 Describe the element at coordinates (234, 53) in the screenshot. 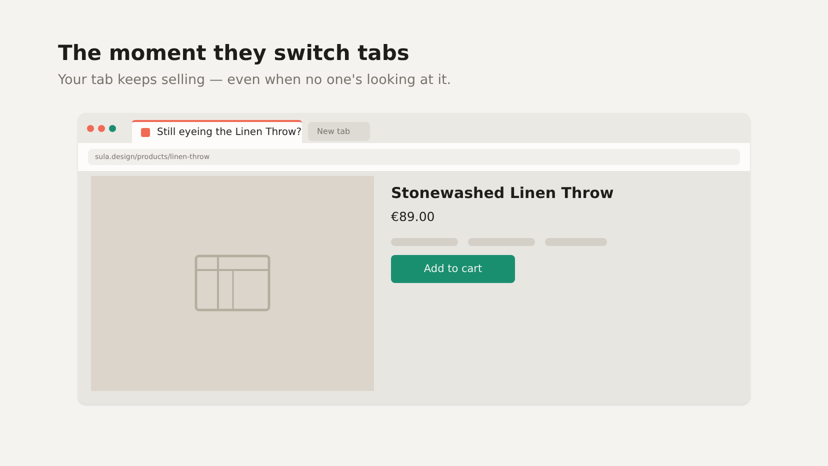

I see `page-heading: The moment they switch tabs` at that location.